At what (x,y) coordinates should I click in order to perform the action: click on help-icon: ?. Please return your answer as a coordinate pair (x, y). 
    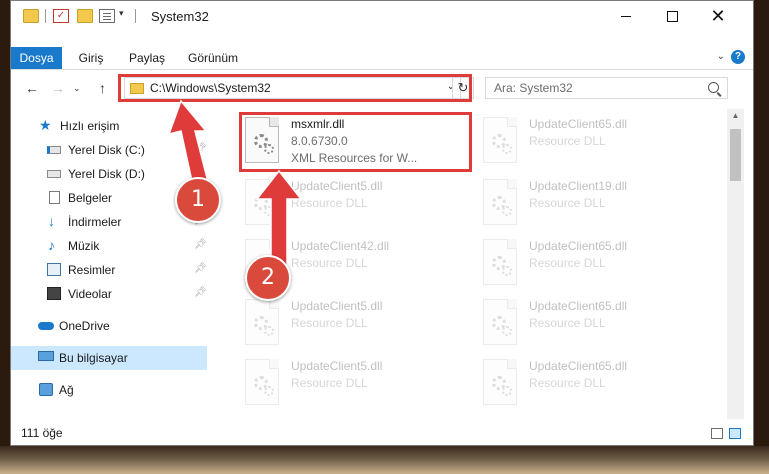
    Looking at the image, I should click on (738, 57).